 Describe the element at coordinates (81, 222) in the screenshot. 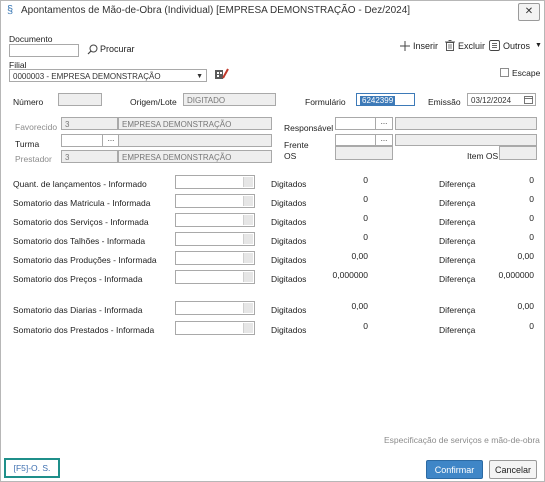

I see `totals-row-label: Somatorio dos Serviços - Informada` at that location.